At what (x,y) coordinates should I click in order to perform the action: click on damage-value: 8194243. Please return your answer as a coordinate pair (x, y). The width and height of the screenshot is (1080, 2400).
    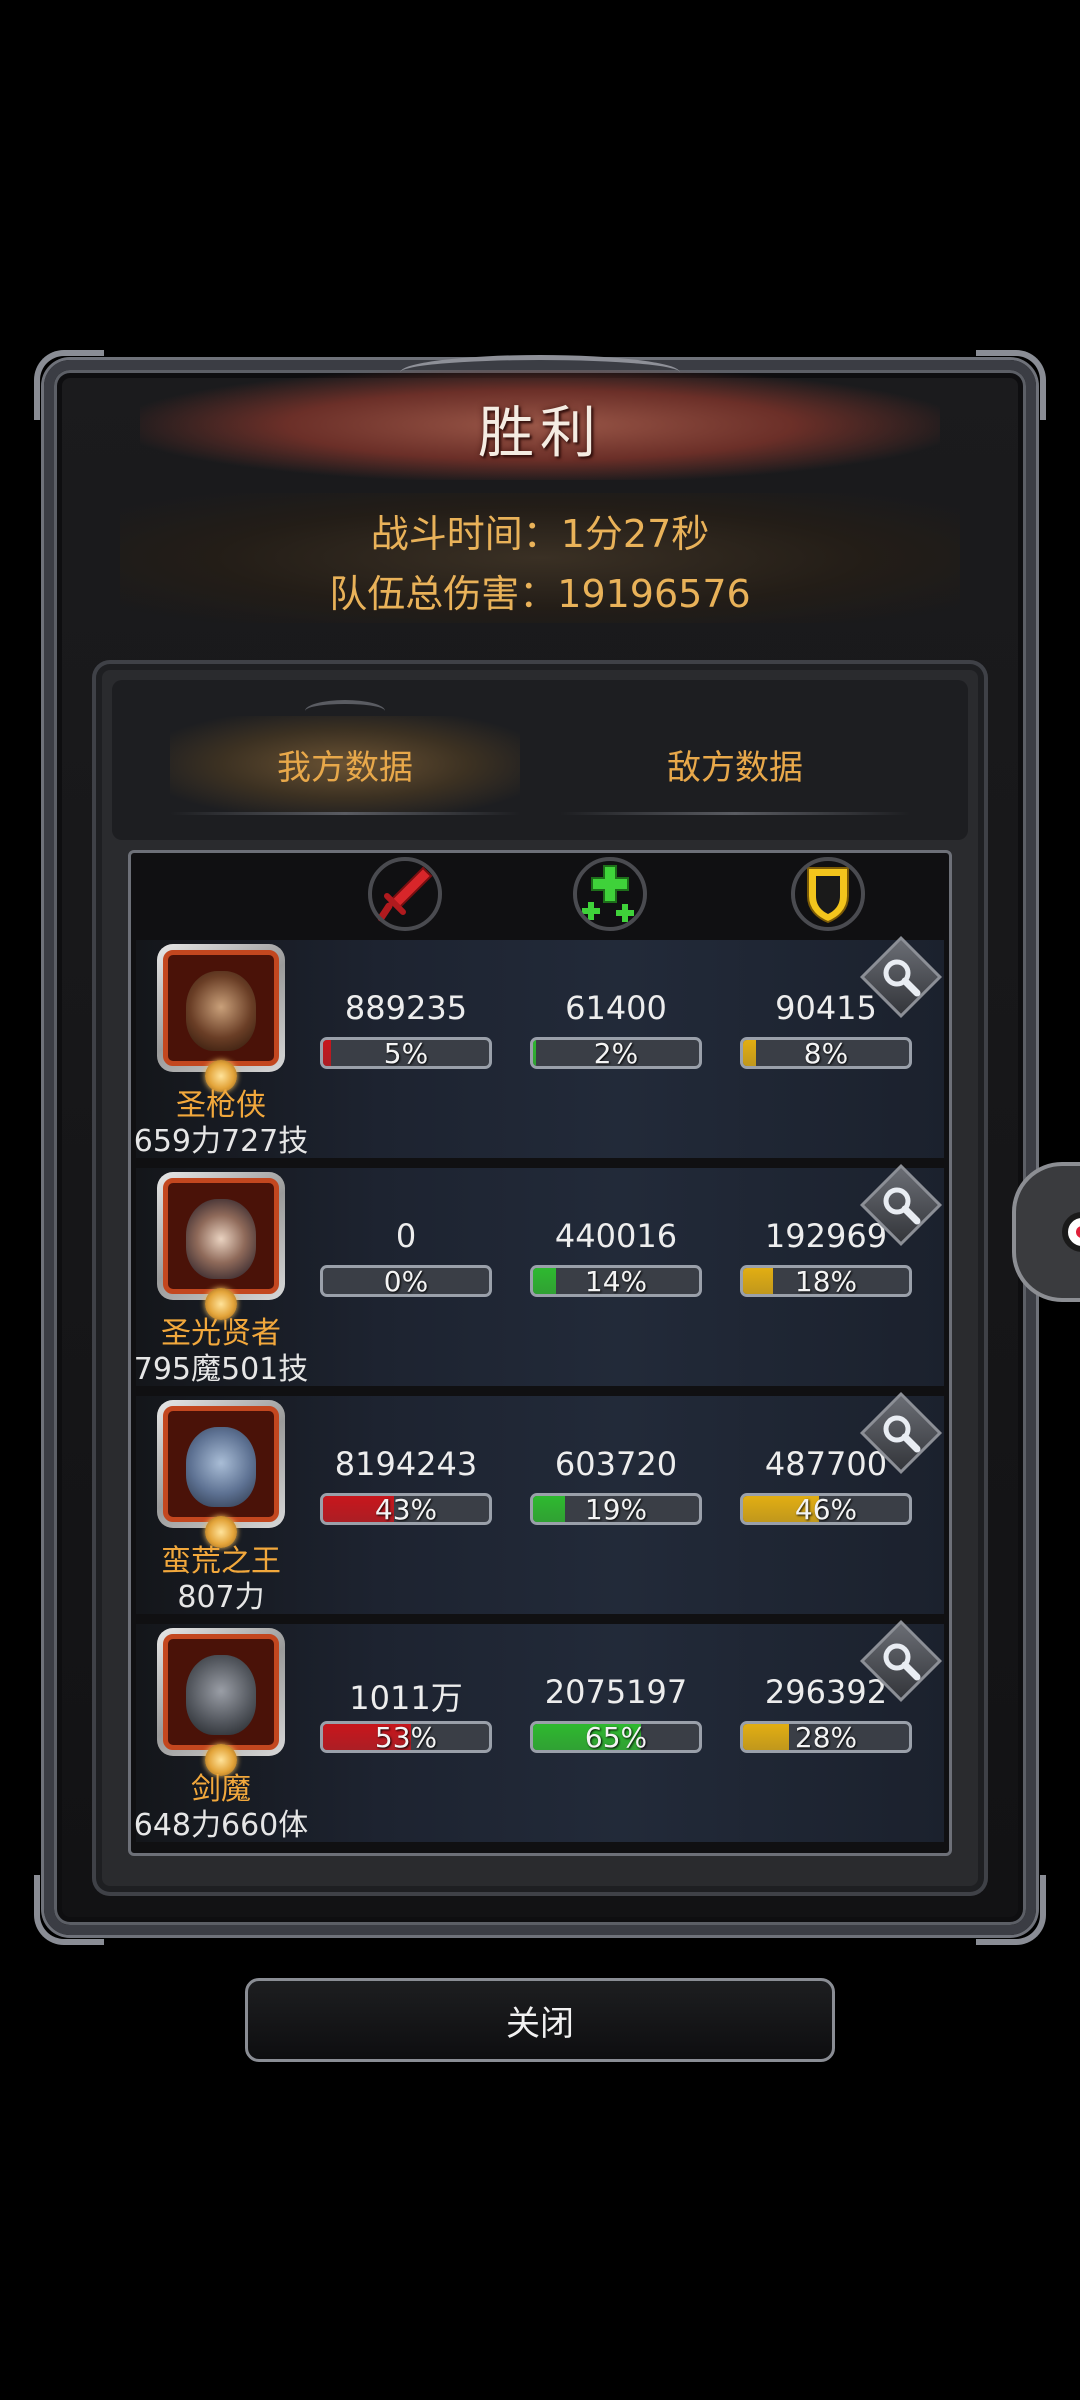
    Looking at the image, I should click on (406, 1464).